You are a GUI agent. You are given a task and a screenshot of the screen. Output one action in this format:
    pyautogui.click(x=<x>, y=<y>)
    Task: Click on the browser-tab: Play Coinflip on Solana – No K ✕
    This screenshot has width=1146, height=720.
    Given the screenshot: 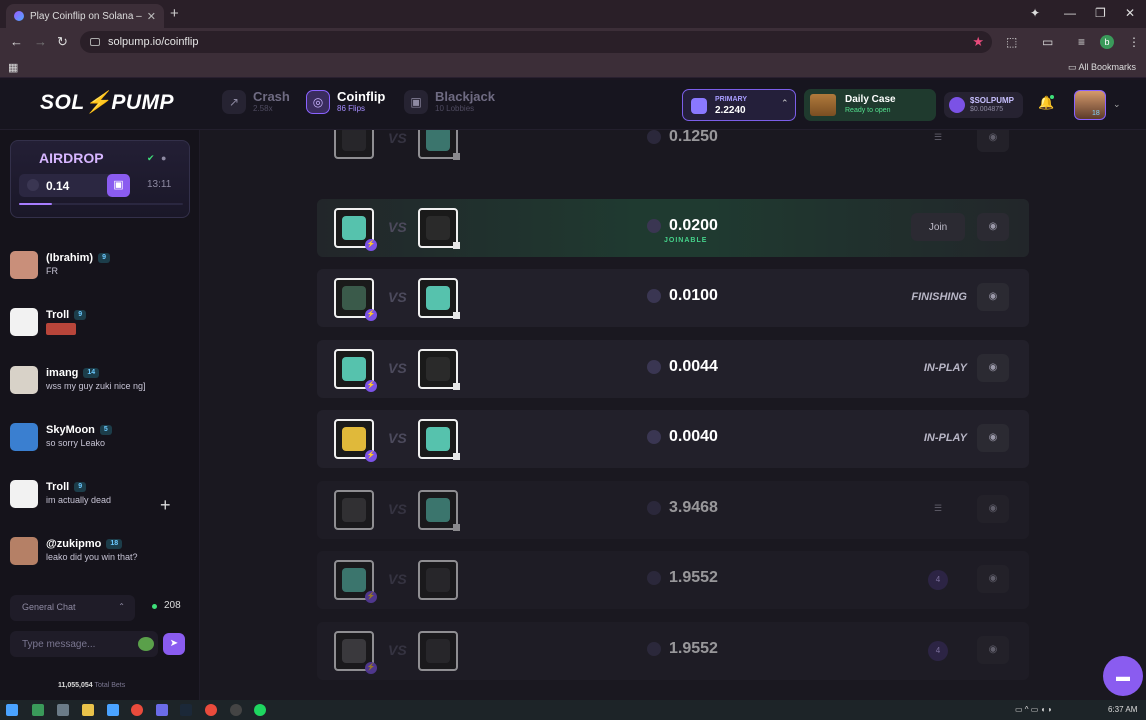 What is the action you would take?
    pyautogui.click(x=85, y=16)
    